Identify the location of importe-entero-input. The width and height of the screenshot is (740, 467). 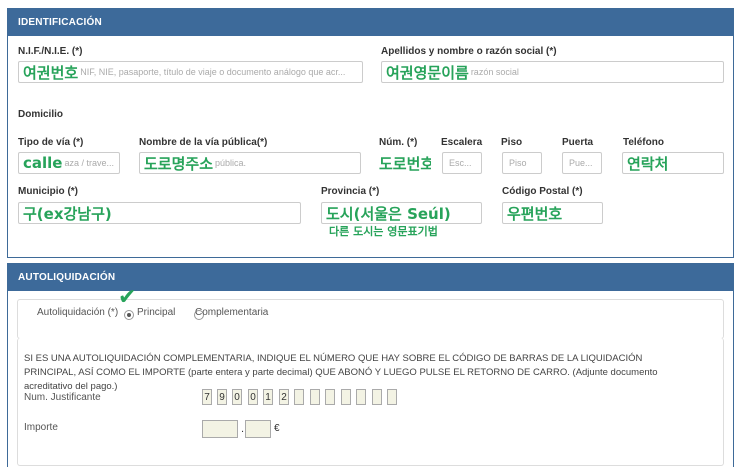
(220, 429).